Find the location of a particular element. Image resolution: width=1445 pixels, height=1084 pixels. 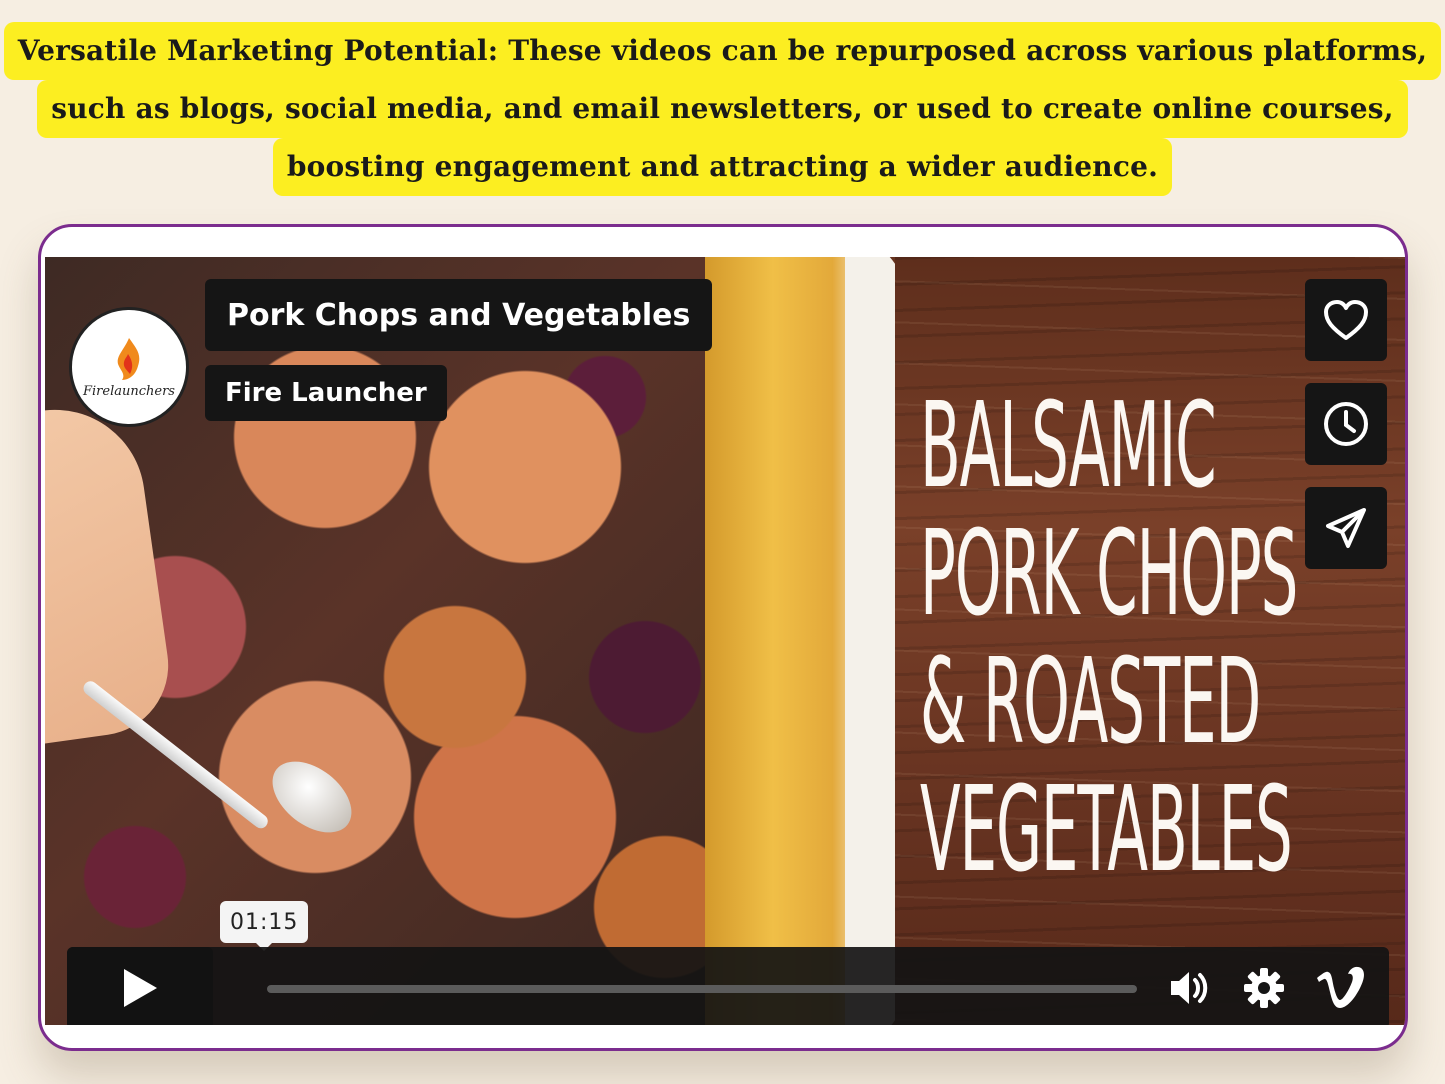

time-tooltip: 01:15 is located at coordinates (264, 926).